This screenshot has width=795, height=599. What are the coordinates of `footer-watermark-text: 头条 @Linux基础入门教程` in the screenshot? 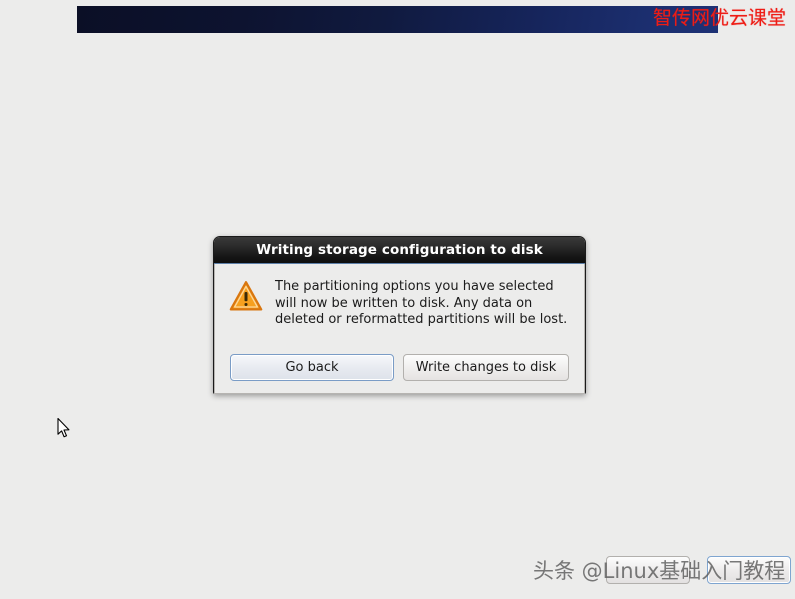 It's located at (659, 571).